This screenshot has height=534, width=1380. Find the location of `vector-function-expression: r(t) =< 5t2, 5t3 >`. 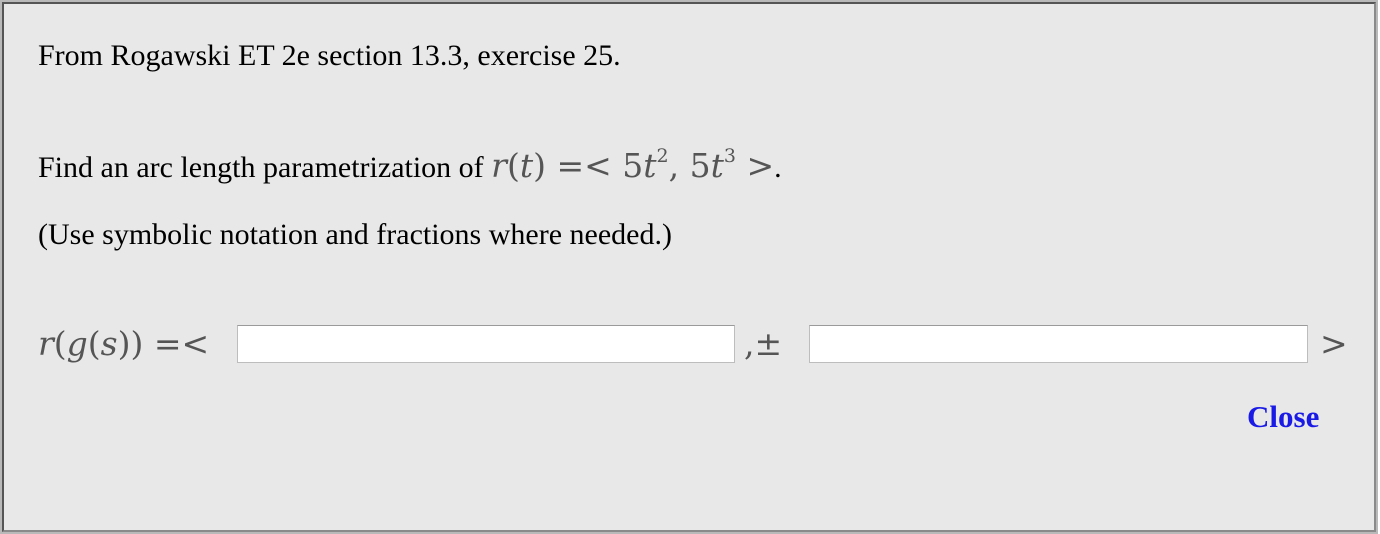

vector-function-expression: r(t) =< 5t2, 5t3 > is located at coordinates (632, 165).